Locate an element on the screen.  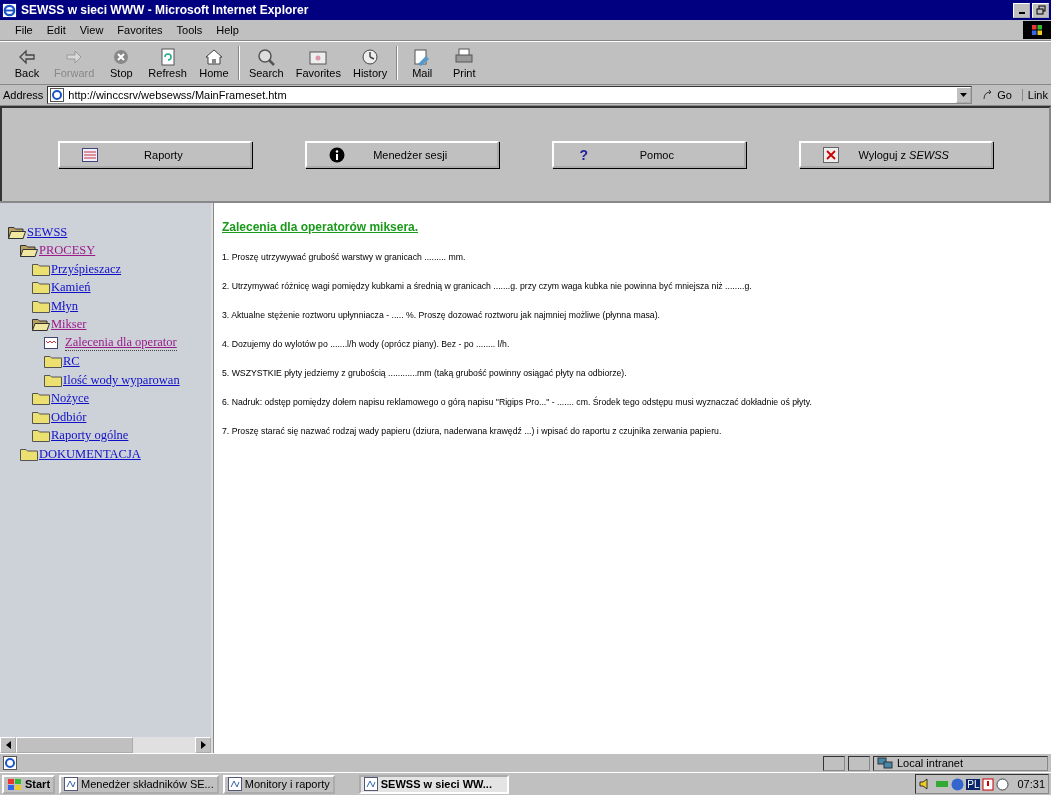
report-page-icon is located at coordinates (51, 343).